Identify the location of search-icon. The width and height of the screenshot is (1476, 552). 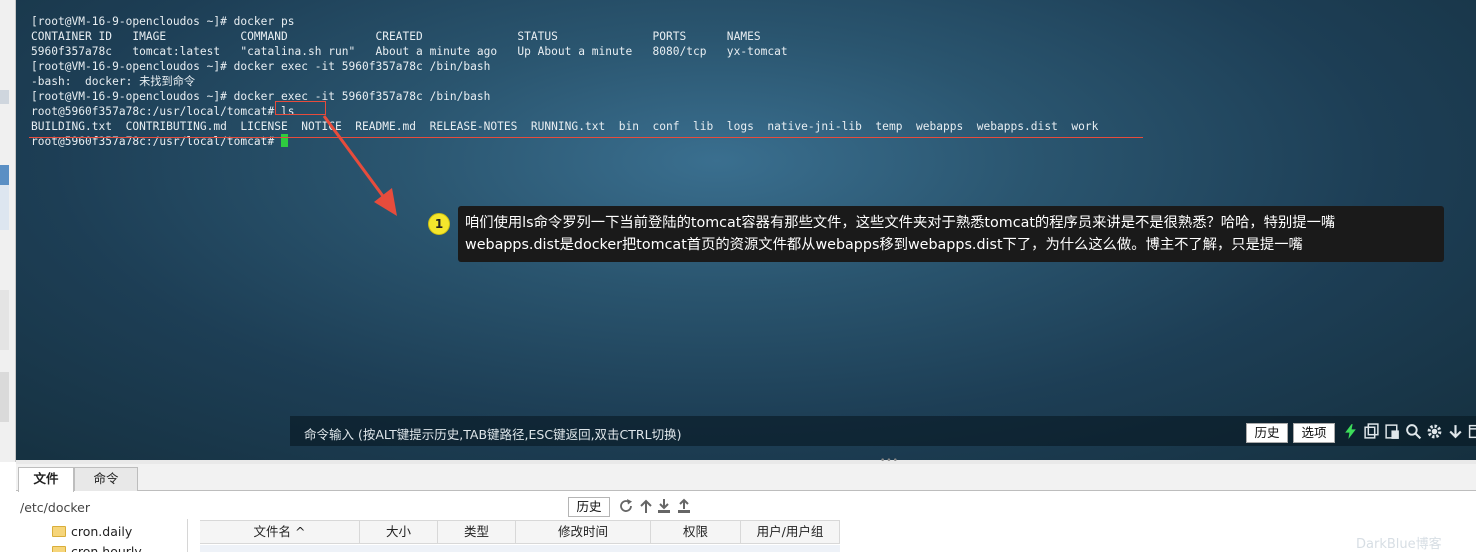
(1413, 431).